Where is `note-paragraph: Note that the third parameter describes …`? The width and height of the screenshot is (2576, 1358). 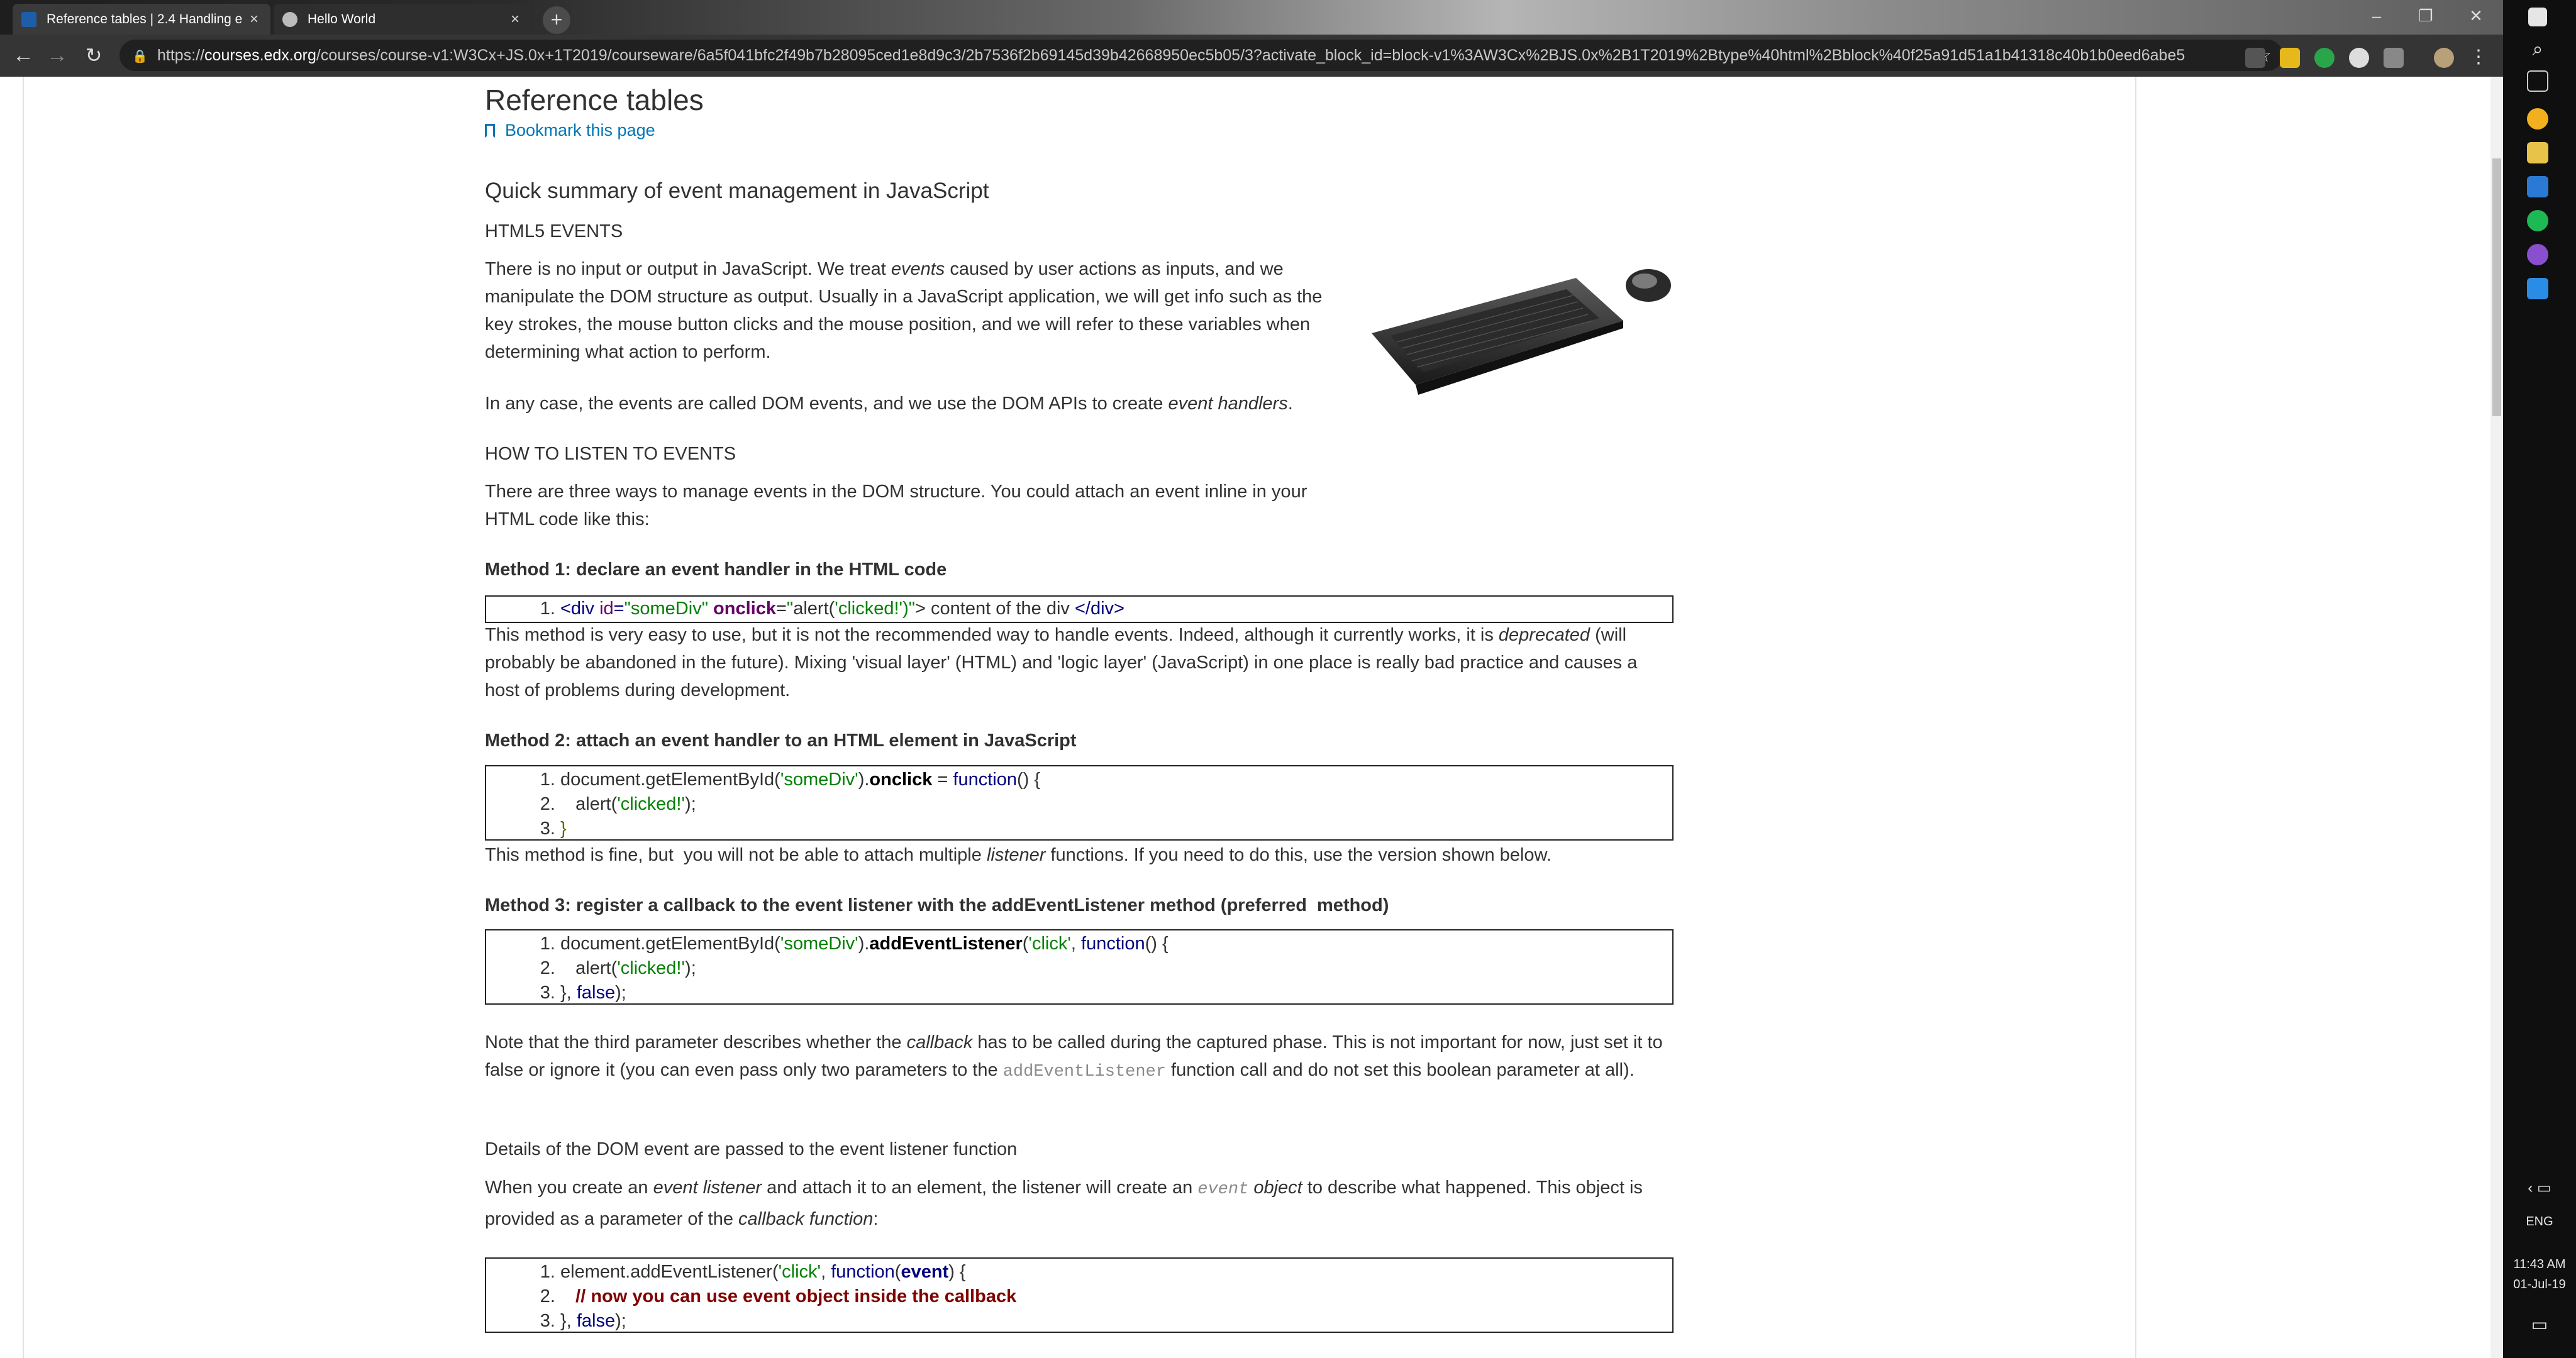 note-paragraph: Note that the third parameter describes … is located at coordinates (1074, 1056).